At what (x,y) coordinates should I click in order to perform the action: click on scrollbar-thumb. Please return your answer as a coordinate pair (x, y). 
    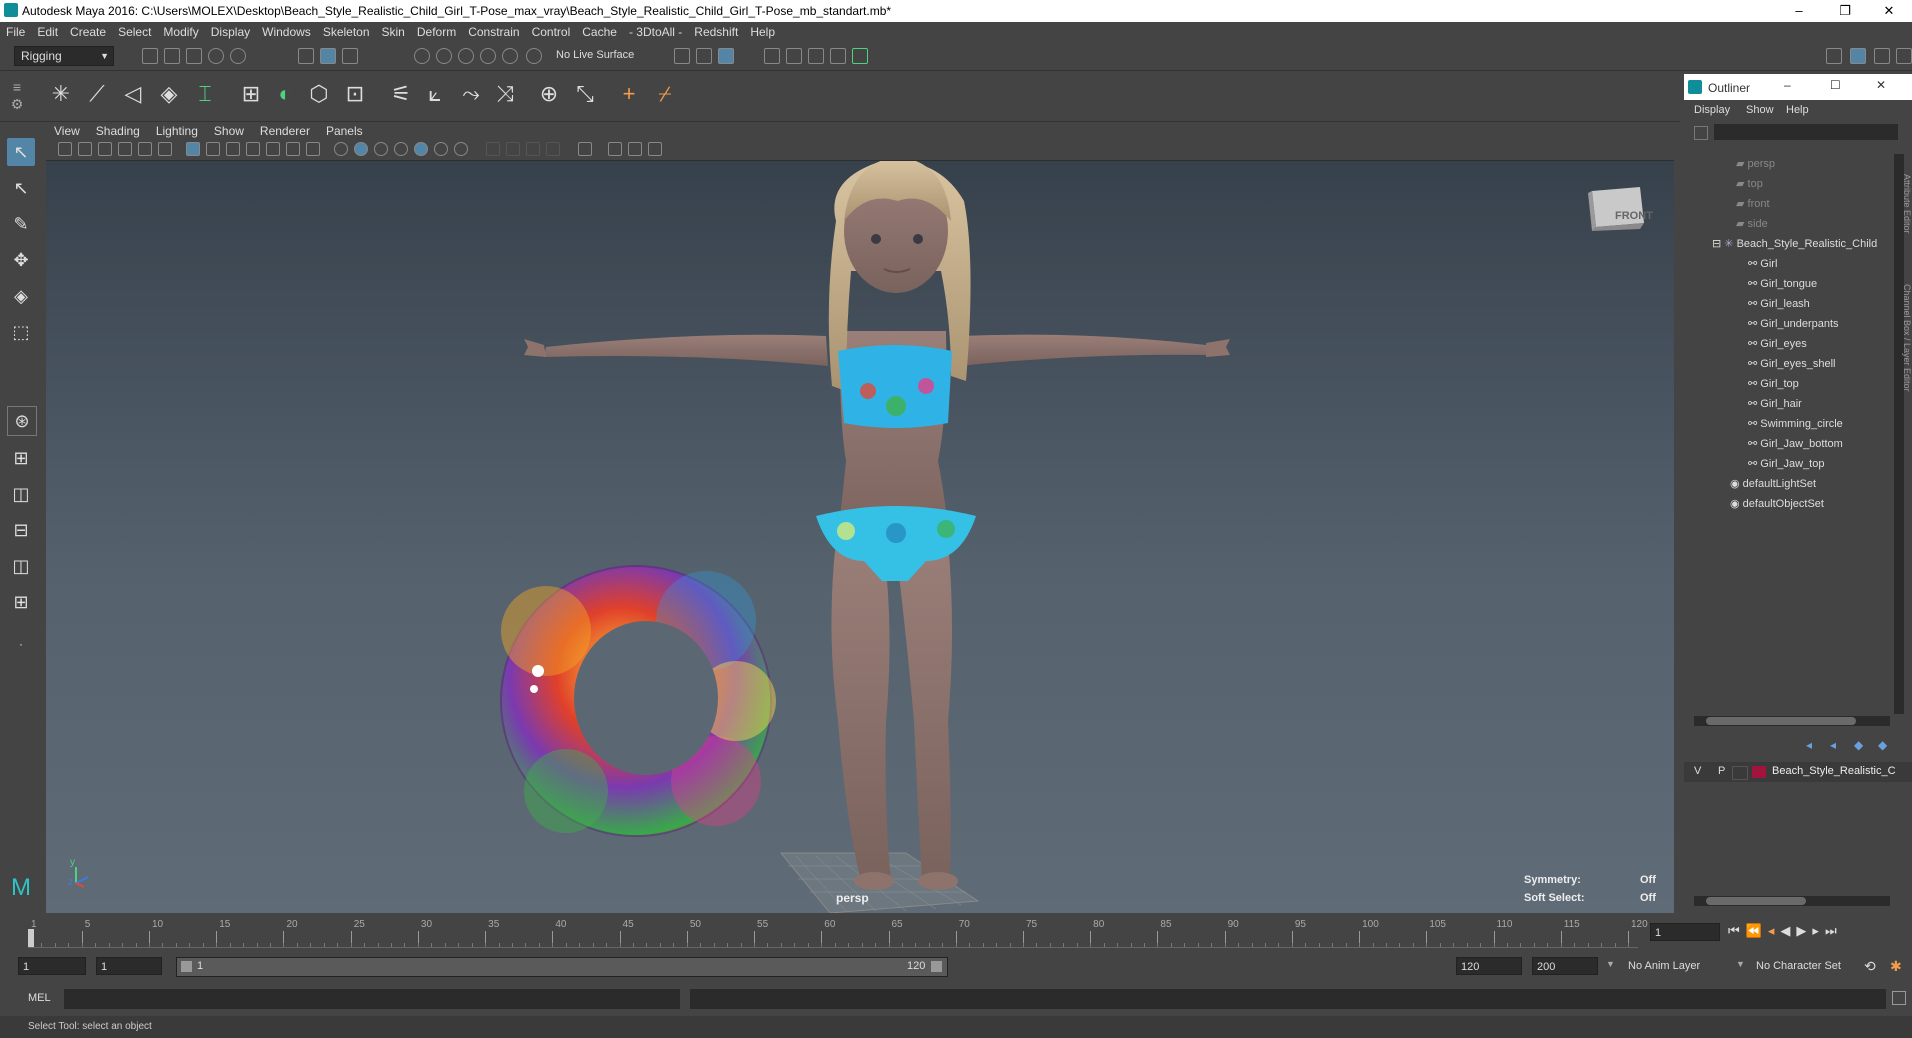
    Looking at the image, I should click on (1756, 901).